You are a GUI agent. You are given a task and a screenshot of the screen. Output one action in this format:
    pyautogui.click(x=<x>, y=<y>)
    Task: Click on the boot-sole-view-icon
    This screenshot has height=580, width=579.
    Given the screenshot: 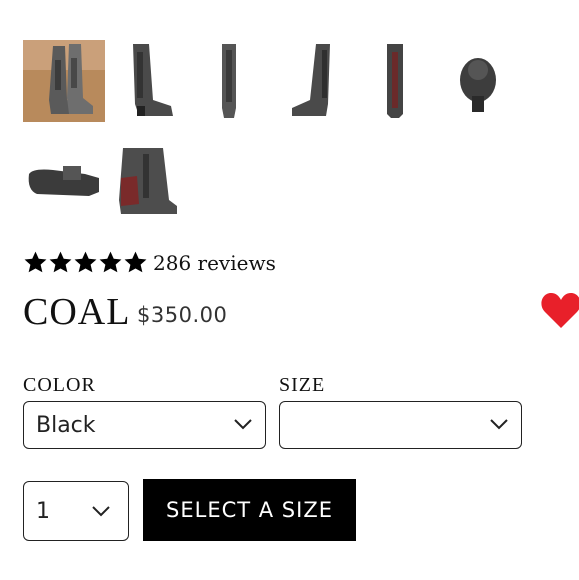 What is the action you would take?
    pyautogui.click(x=63, y=181)
    